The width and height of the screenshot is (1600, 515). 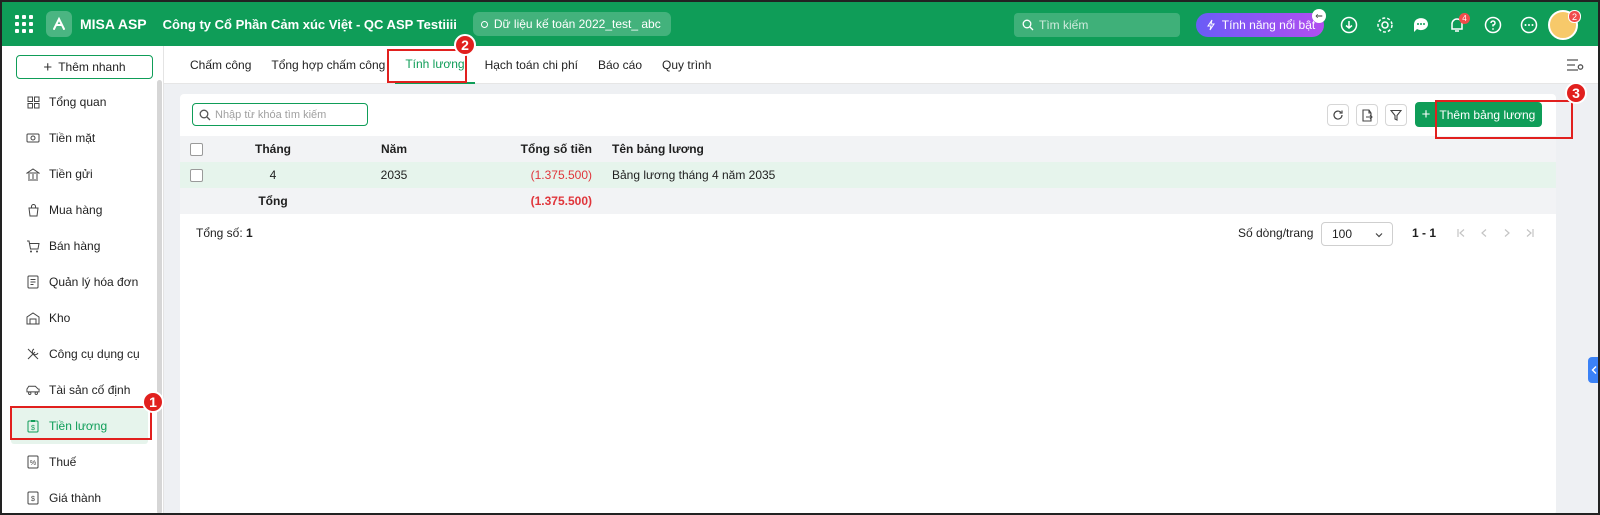 I want to click on tab-tong-hop-cham-cong: Tổng hợp chấm công, so click(x=328, y=65).